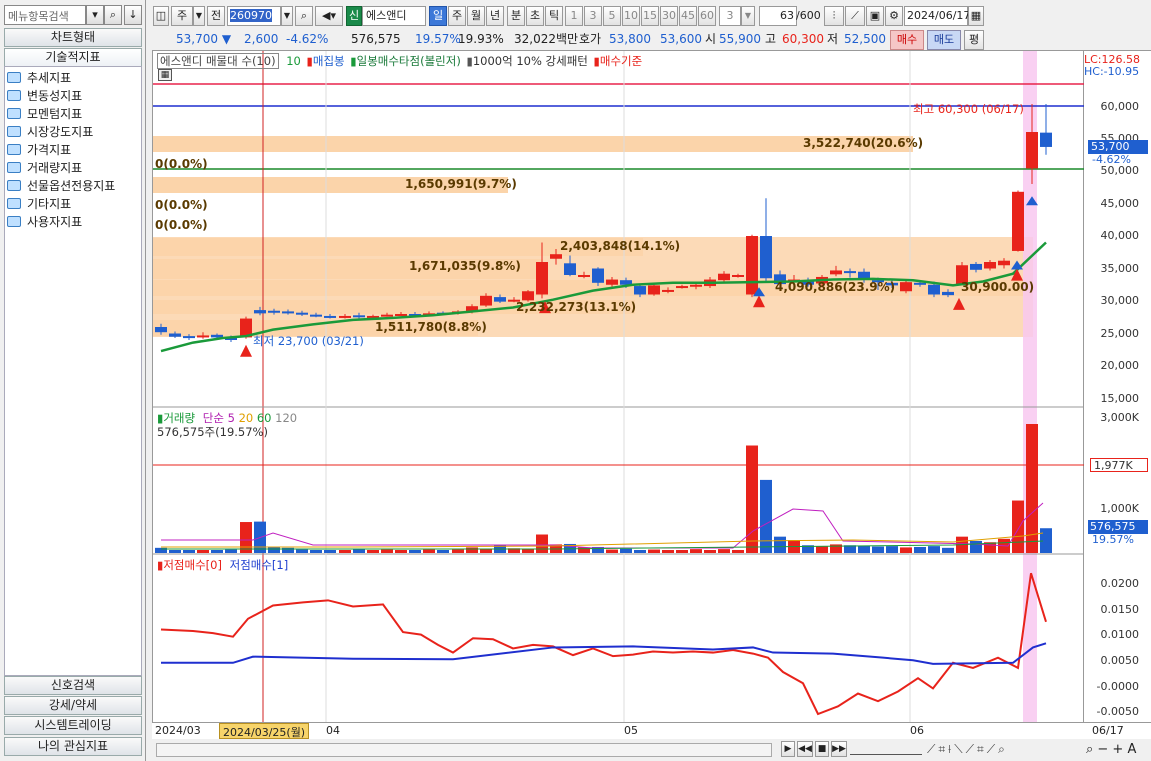  I want to click on interval-5: 5, so click(612, 16).